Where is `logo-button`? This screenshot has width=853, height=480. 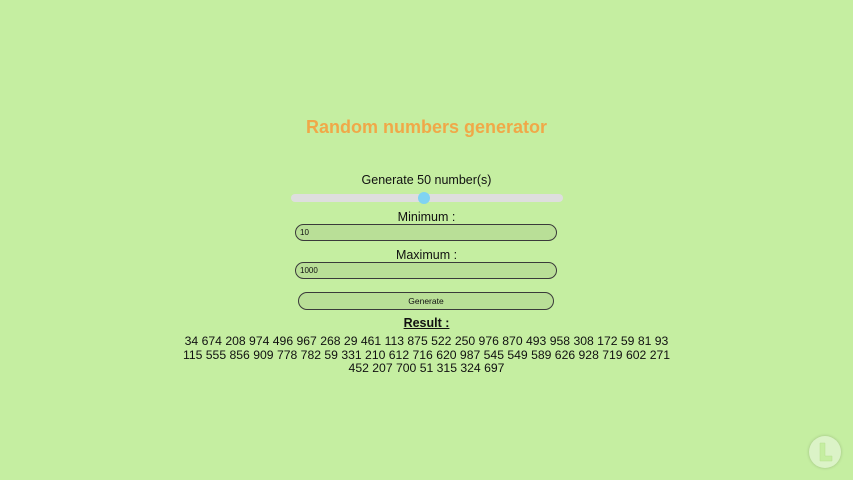
logo-button is located at coordinates (825, 452).